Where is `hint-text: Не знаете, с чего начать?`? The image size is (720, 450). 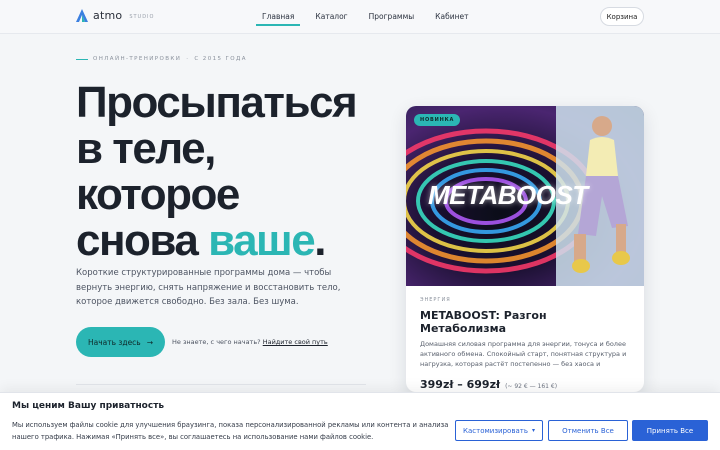
hint-text: Не знаете, с чего начать? is located at coordinates (216, 342).